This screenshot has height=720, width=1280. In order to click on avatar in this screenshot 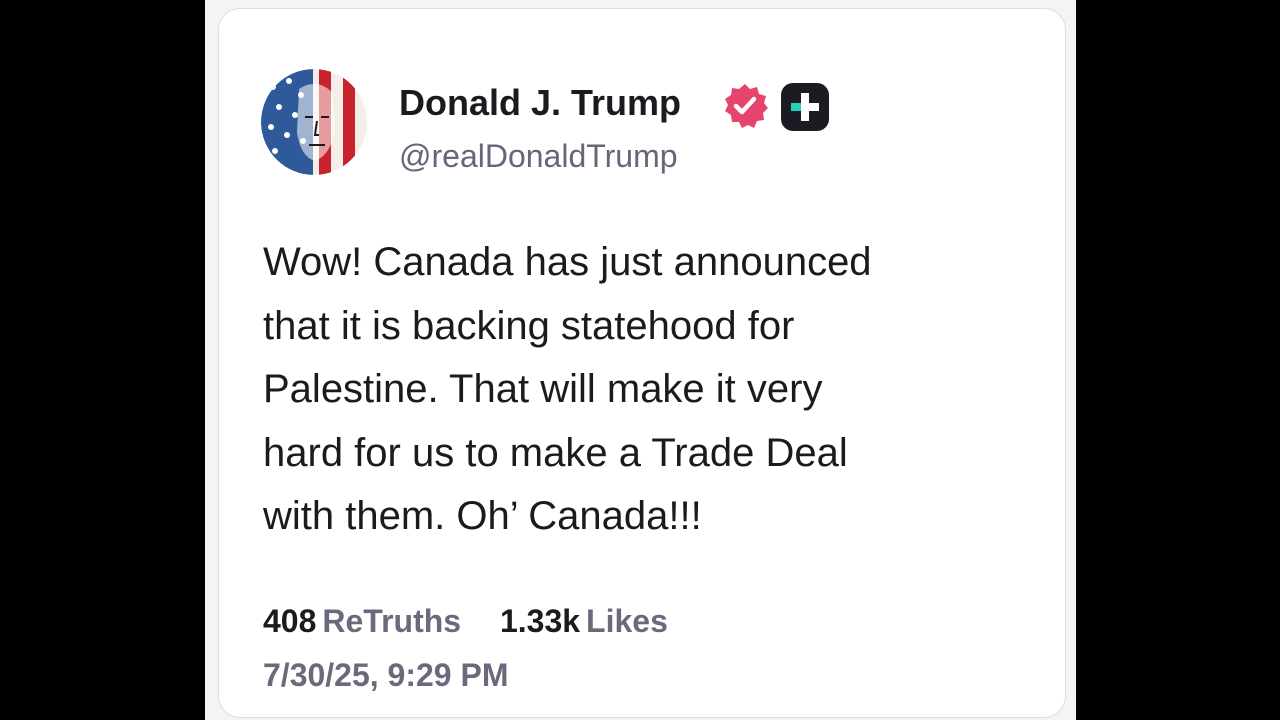, I will do `click(314, 122)`.